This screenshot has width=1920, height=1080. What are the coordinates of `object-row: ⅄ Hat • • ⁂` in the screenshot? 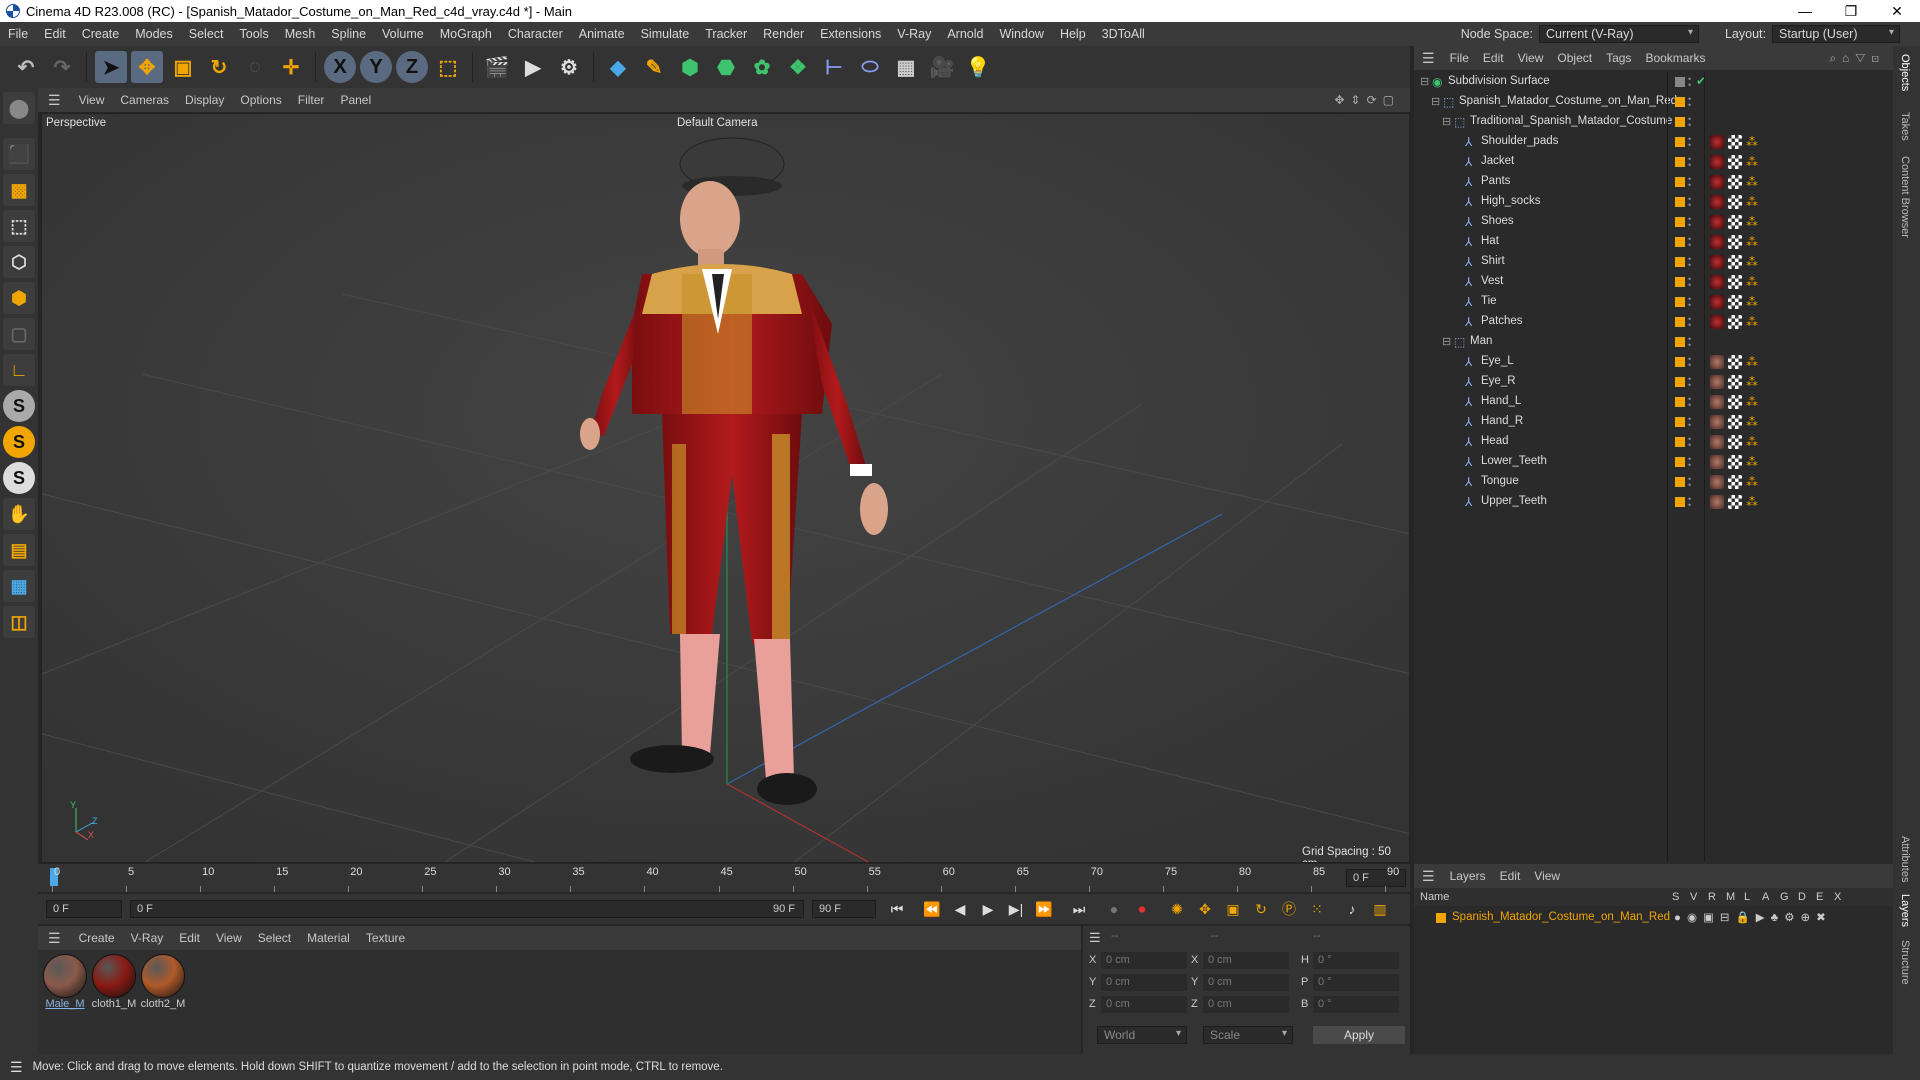 It's located at (1653, 242).